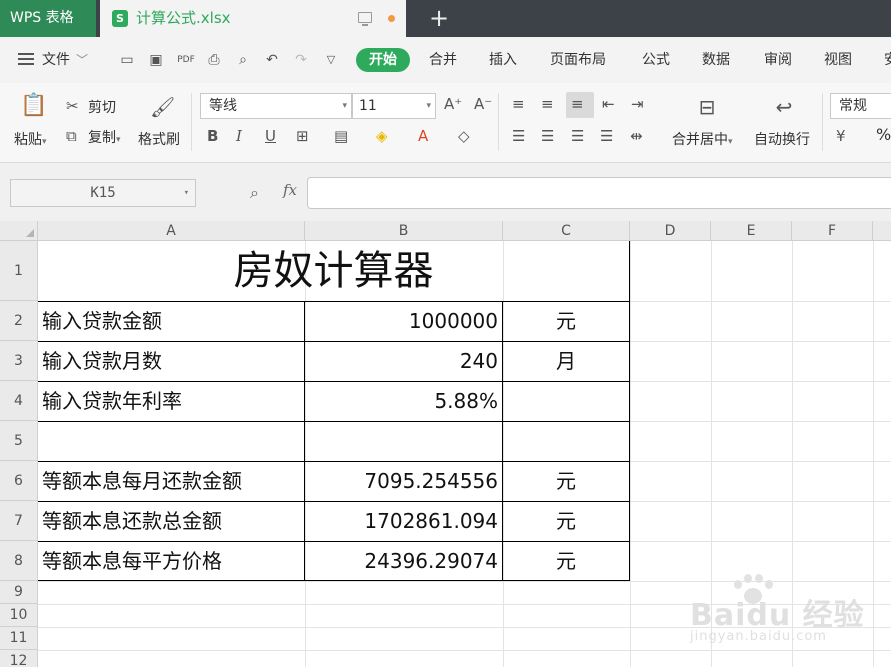 The width and height of the screenshot is (891, 667). What do you see at coordinates (365, 19) in the screenshot?
I see `monitor-icon` at bounding box center [365, 19].